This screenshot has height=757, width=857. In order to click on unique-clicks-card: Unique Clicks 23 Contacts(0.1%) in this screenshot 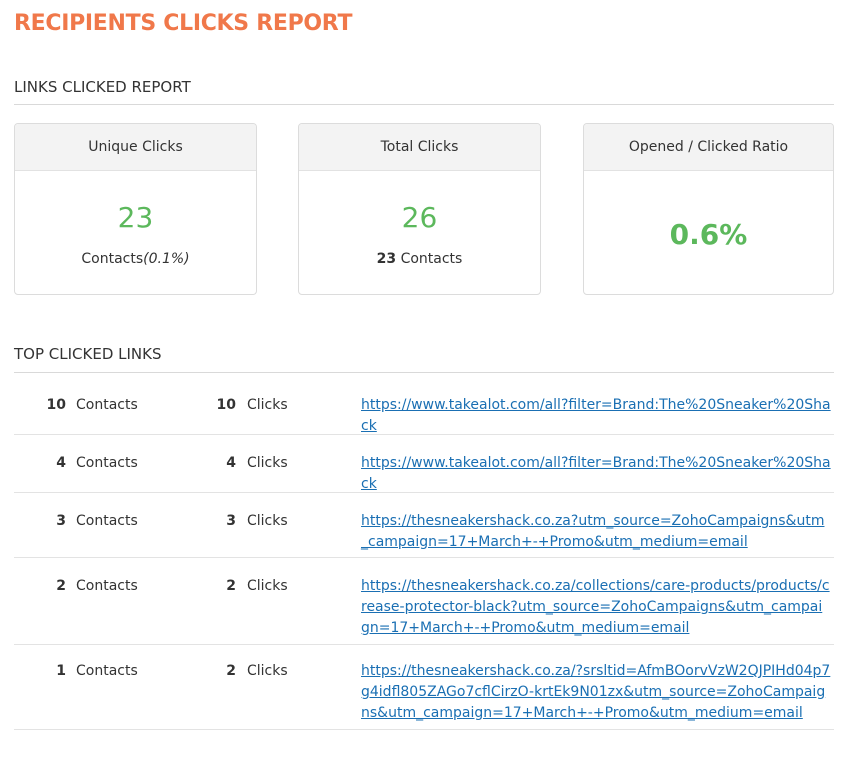, I will do `click(135, 209)`.